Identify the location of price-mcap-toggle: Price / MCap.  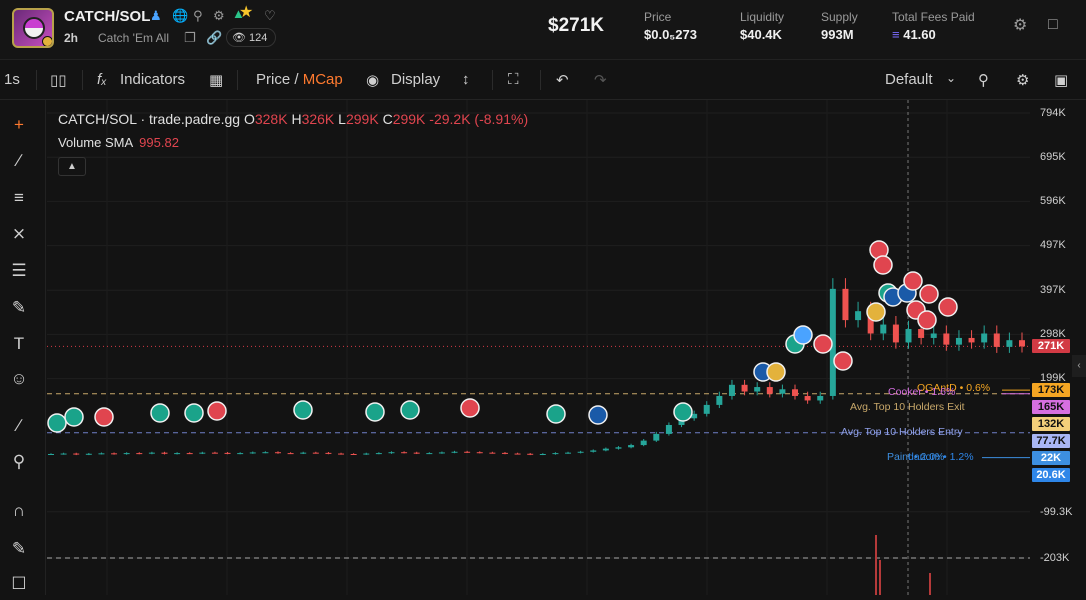
(299, 79).